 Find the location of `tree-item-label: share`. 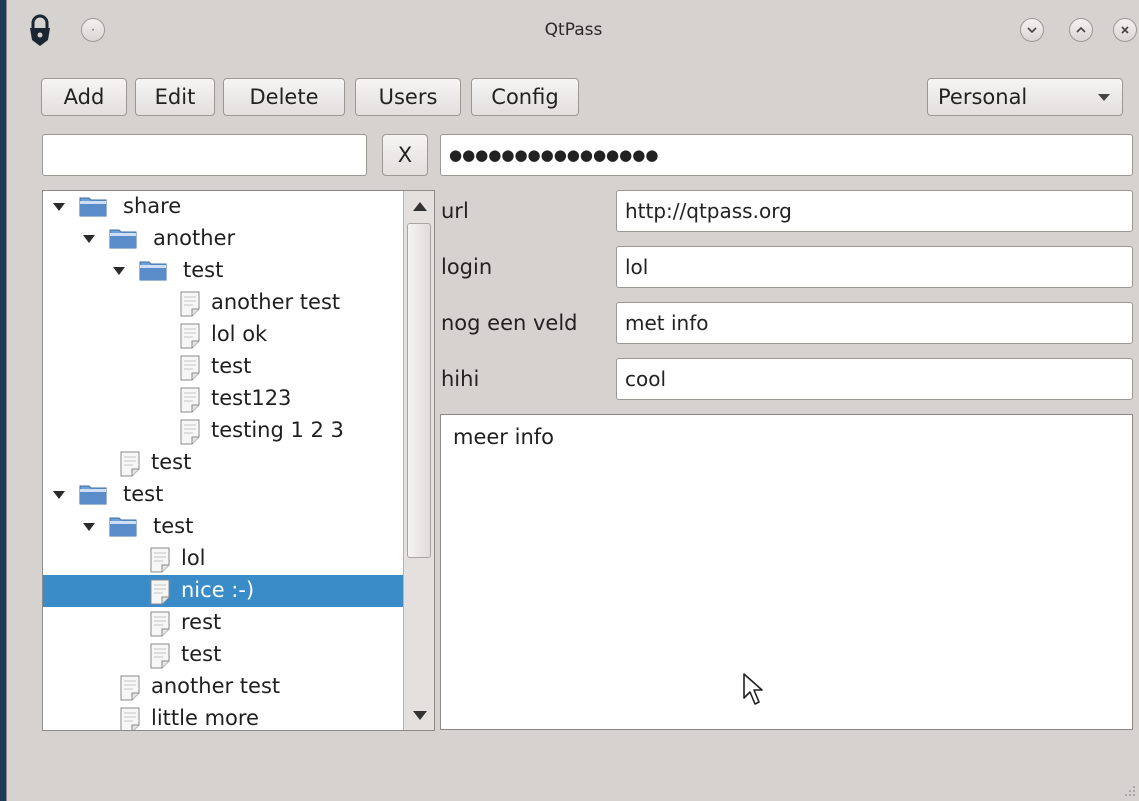

tree-item-label: share is located at coordinates (152, 206).